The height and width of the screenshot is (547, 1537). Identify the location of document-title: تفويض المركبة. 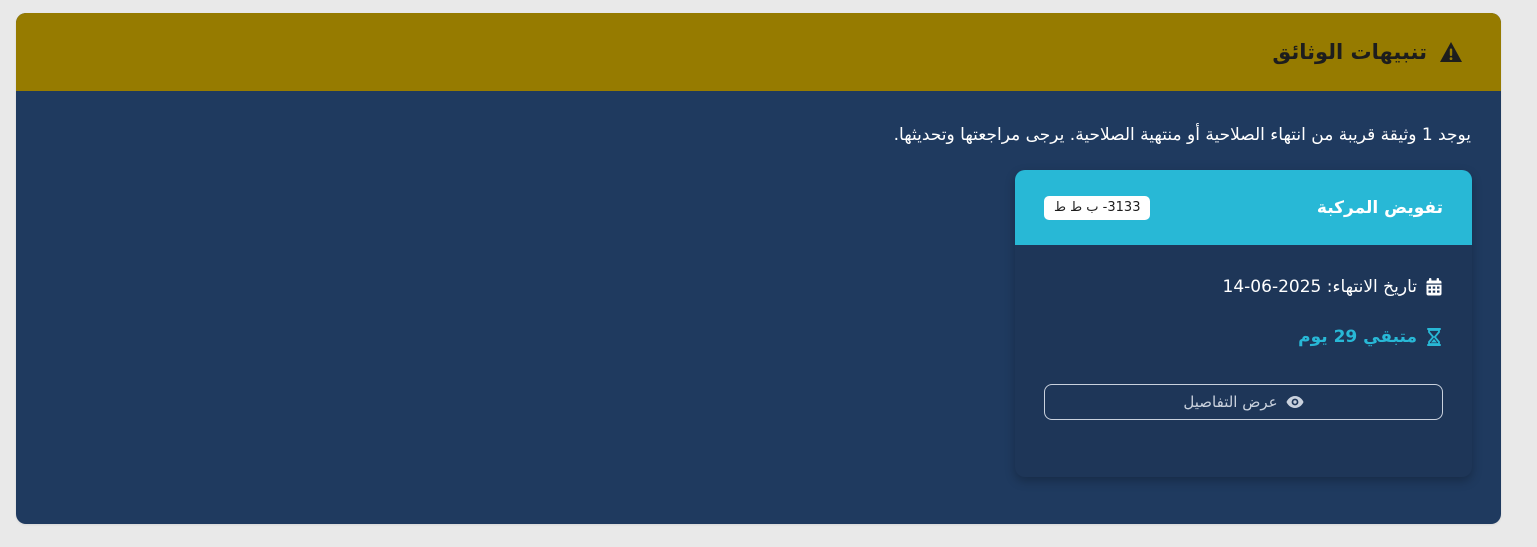
(1379, 207).